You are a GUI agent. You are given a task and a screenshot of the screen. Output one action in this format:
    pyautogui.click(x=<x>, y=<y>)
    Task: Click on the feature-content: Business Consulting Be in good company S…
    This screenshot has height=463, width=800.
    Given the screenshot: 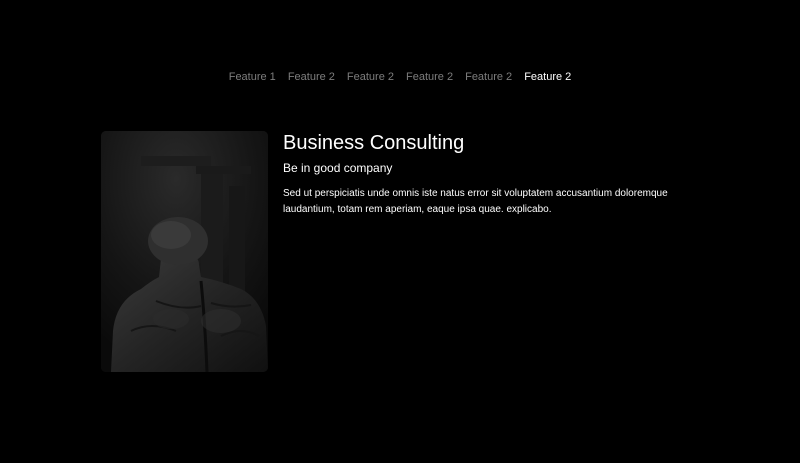 What is the action you would take?
    pyautogui.click(x=503, y=174)
    